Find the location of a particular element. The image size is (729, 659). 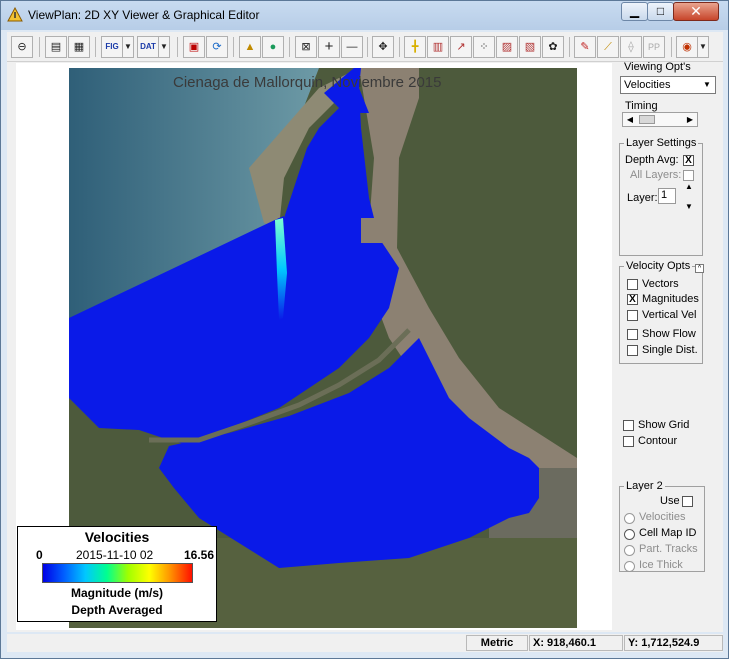

radio-cell-map-id is located at coordinates (629, 534).